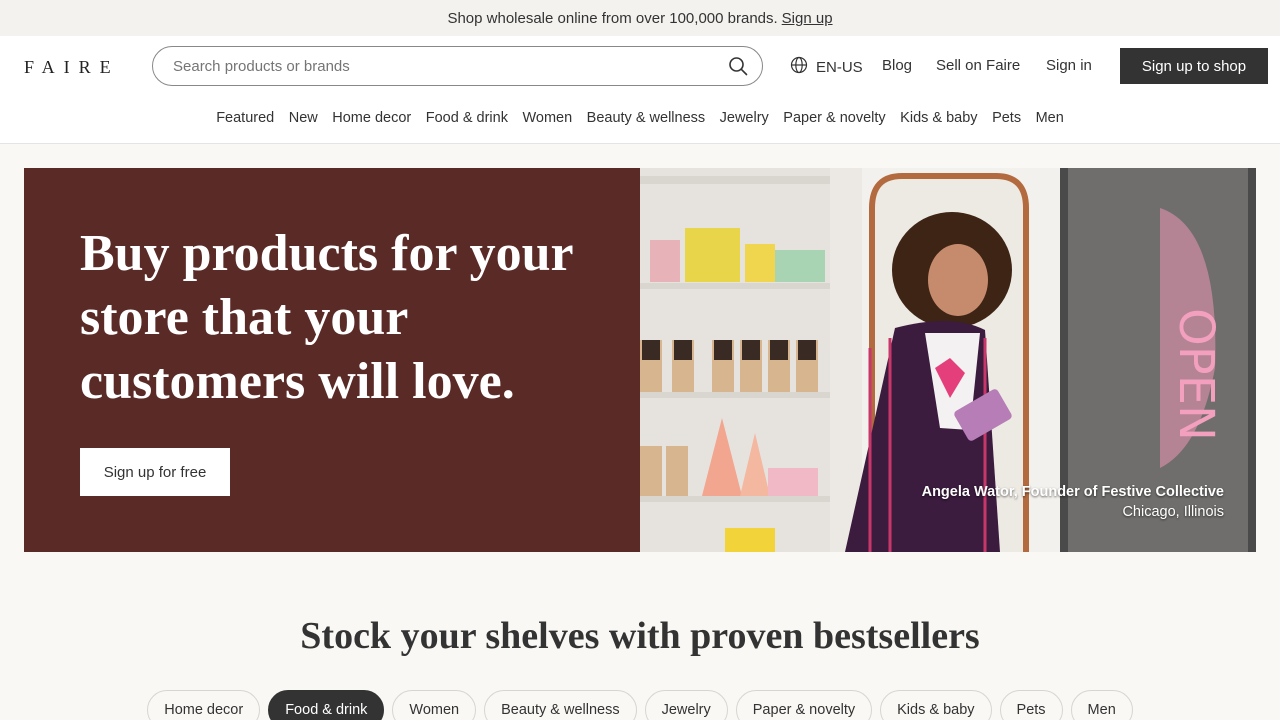  Describe the element at coordinates (434, 705) in the screenshot. I see `pill-women: Women` at that location.